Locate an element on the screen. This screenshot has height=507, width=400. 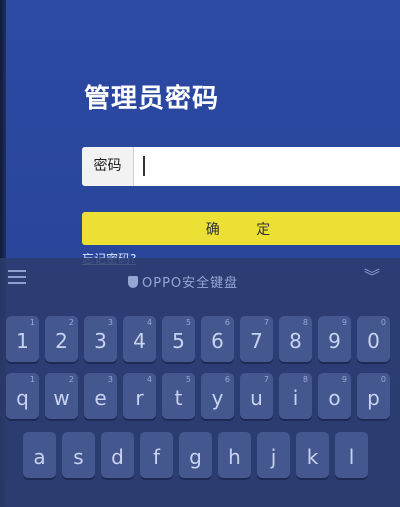
key-label: 1 is located at coordinates (22, 341).